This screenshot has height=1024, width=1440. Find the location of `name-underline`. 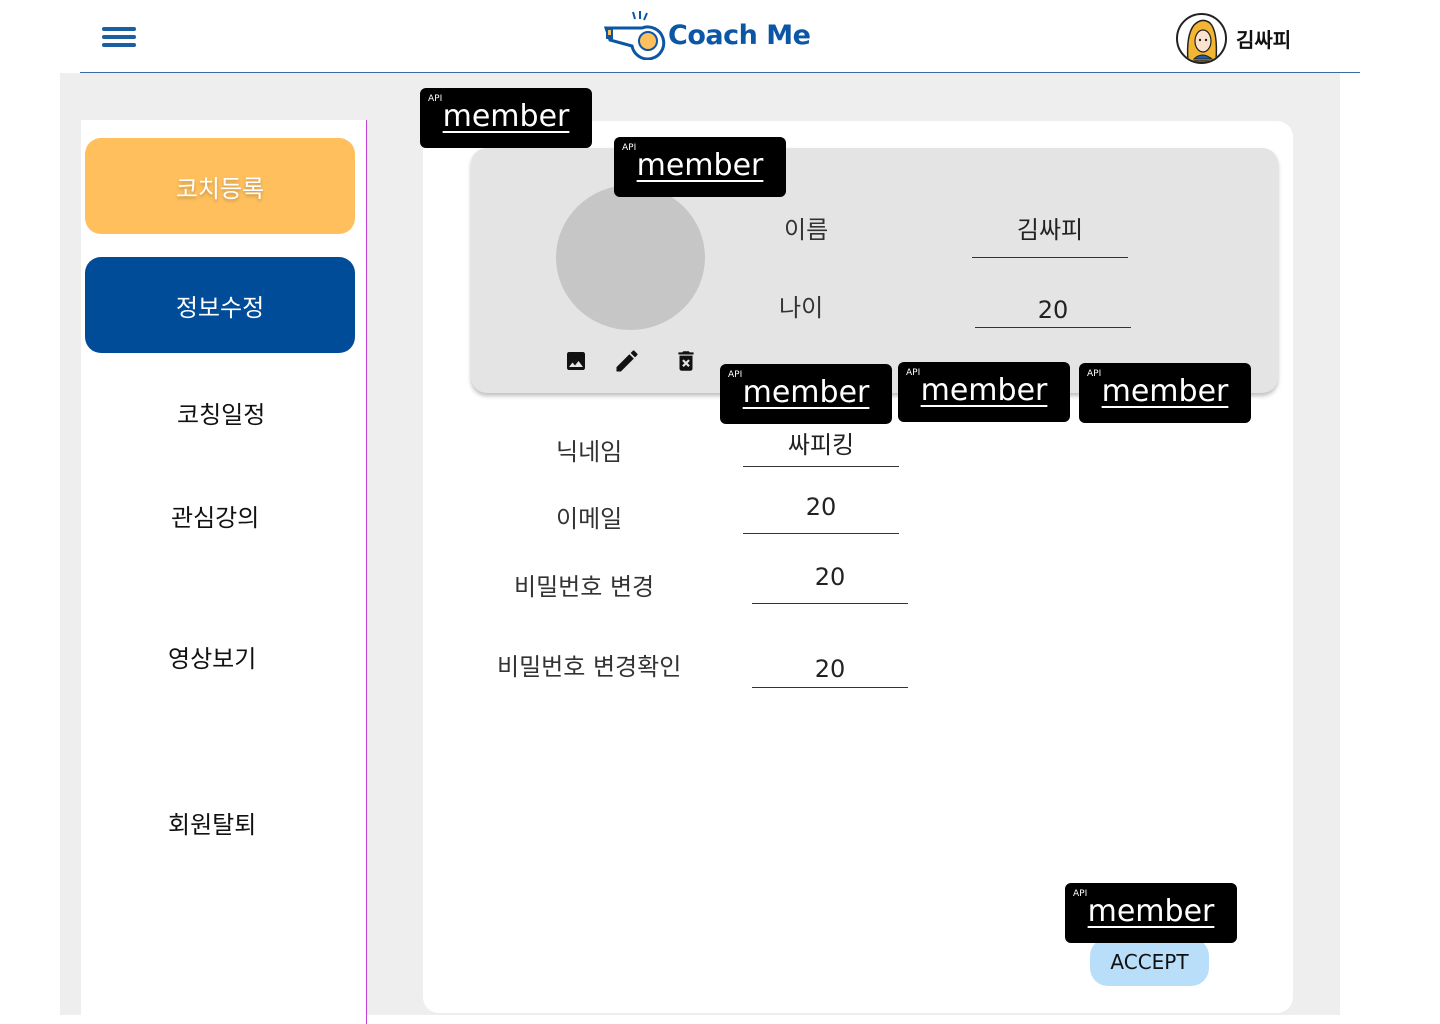

name-underline is located at coordinates (1050, 257).